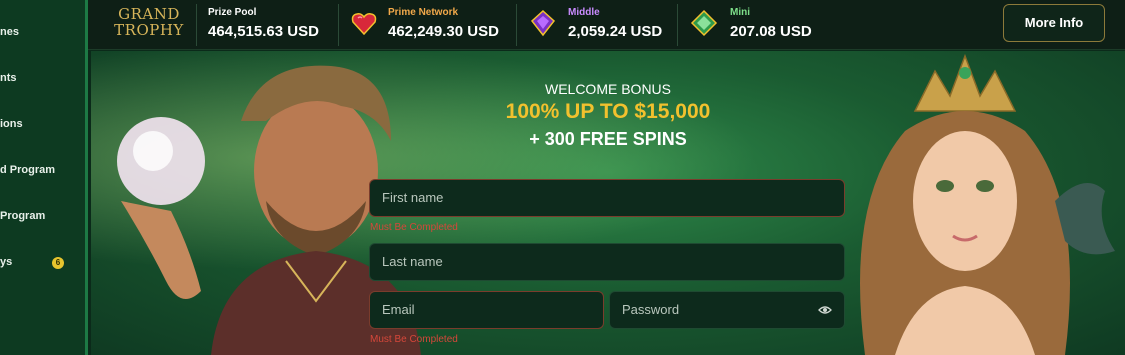 The image size is (1125, 355). What do you see at coordinates (771, 31) in the screenshot?
I see `jackpot-value: 207.08 USD` at bounding box center [771, 31].